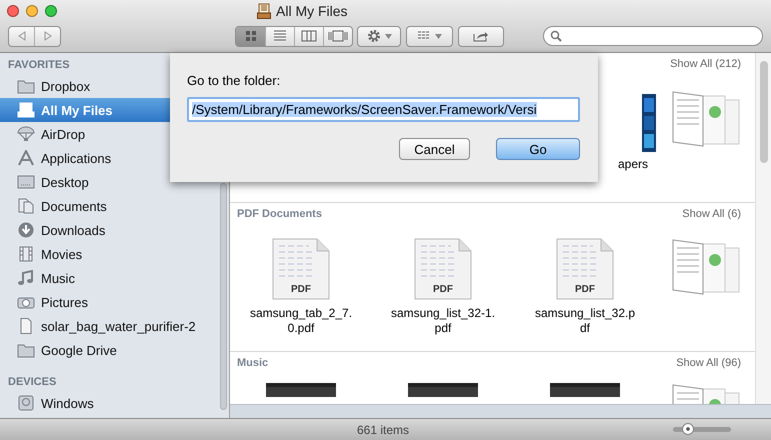 The height and width of the screenshot is (440, 771). I want to click on zoom-button, so click(51, 11).